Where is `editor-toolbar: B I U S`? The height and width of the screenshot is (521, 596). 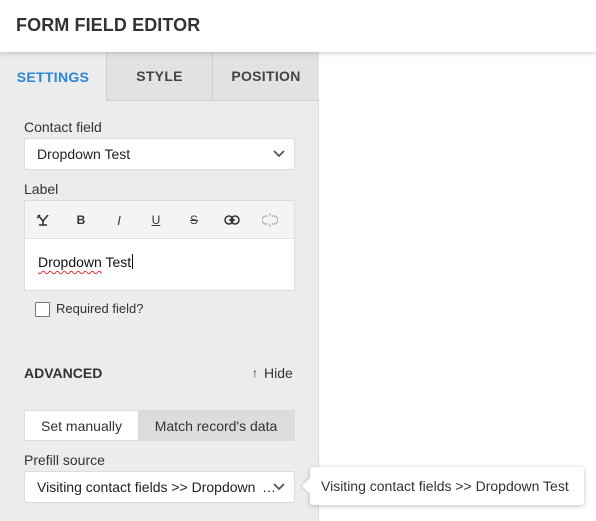 editor-toolbar: B I U S is located at coordinates (159, 220).